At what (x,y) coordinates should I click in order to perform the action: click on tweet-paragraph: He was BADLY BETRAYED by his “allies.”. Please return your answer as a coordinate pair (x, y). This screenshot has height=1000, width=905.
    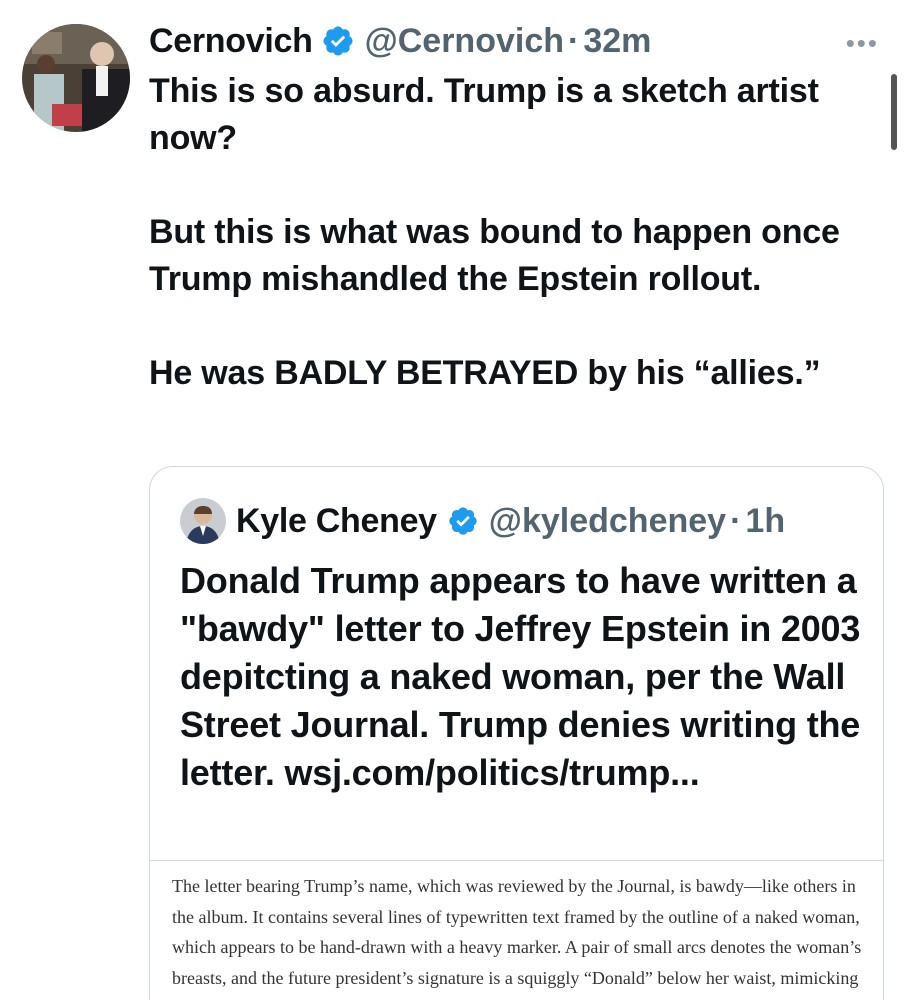
    Looking at the image, I should click on (485, 373).